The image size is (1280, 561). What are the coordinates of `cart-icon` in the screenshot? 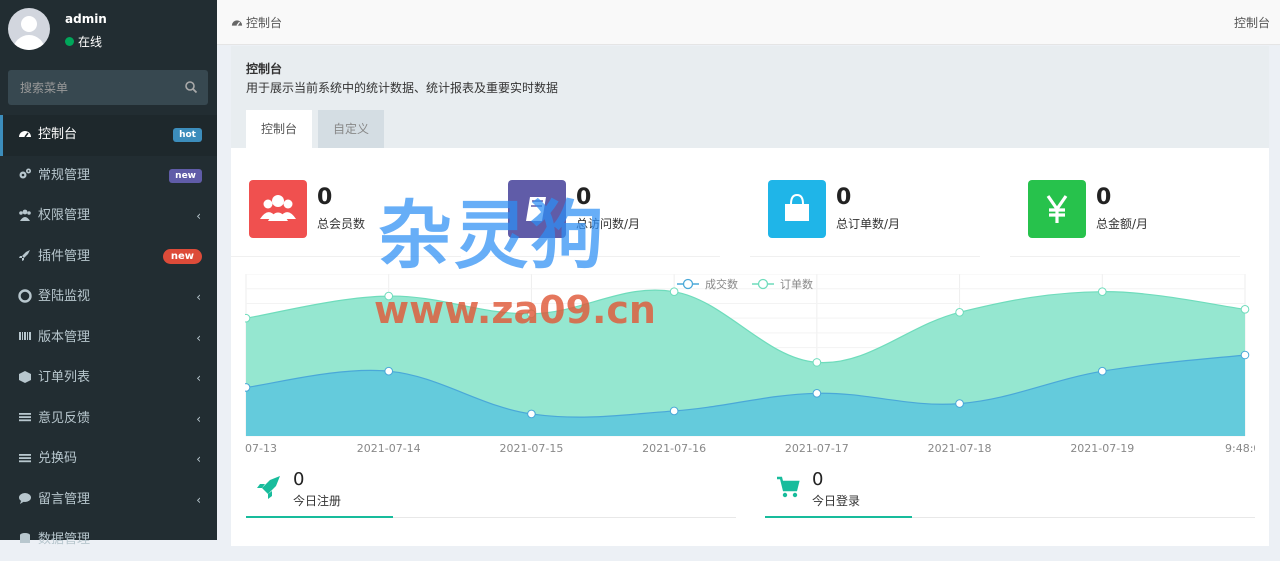 It's located at (788, 487).